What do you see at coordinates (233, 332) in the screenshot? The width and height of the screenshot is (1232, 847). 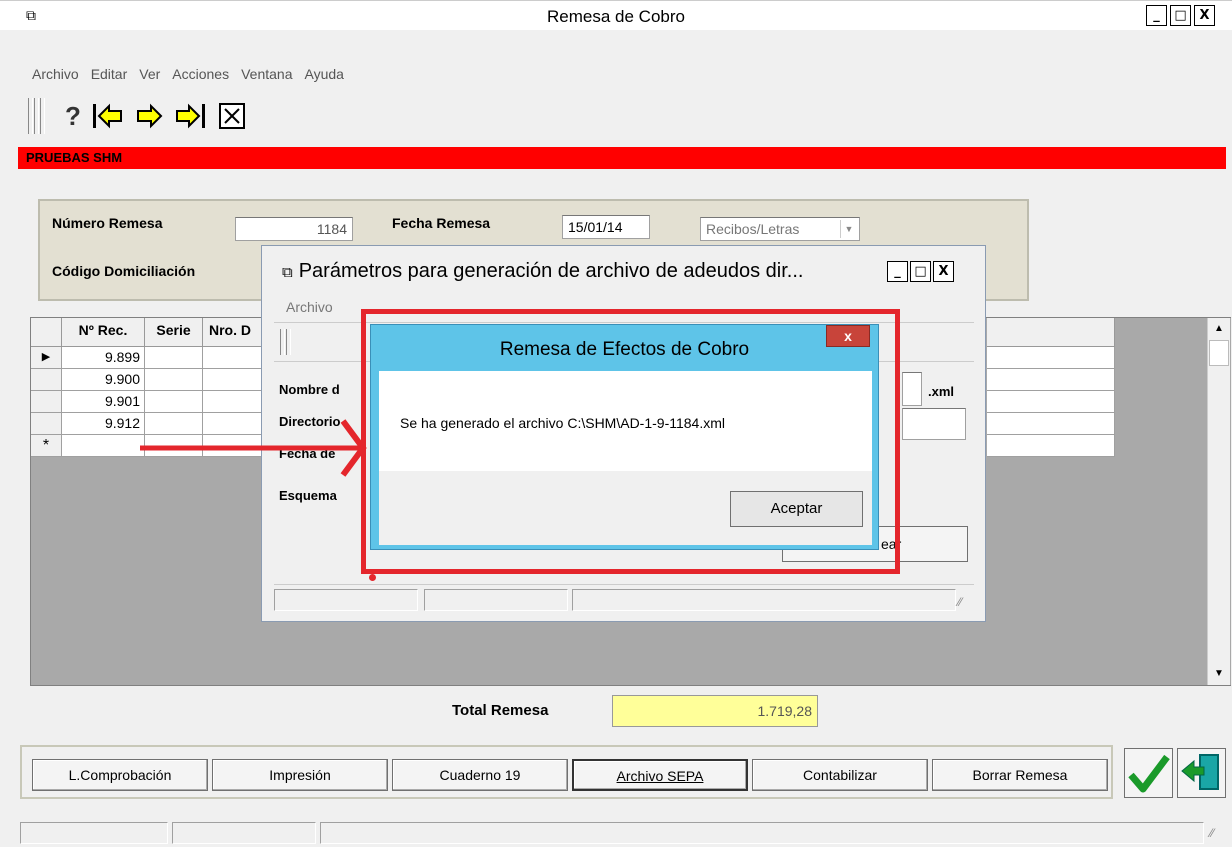 I see `col-header-nrodoc: Nro. D` at bounding box center [233, 332].